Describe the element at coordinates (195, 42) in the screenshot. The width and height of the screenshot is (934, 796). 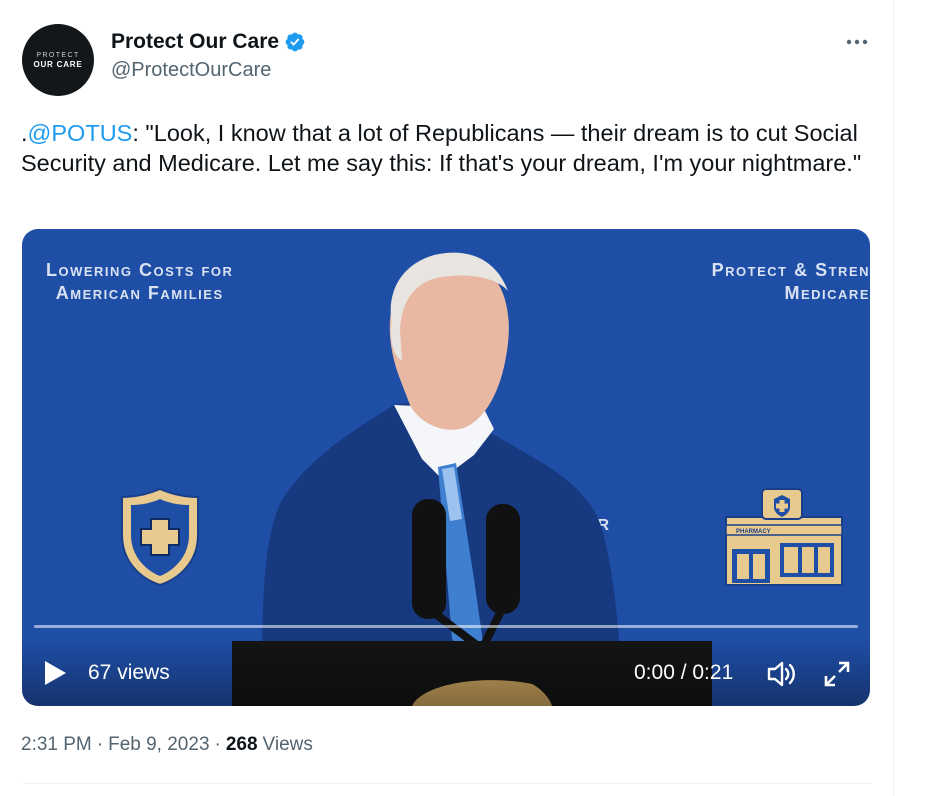
I see `author-display-name: Protect Our Care` at that location.